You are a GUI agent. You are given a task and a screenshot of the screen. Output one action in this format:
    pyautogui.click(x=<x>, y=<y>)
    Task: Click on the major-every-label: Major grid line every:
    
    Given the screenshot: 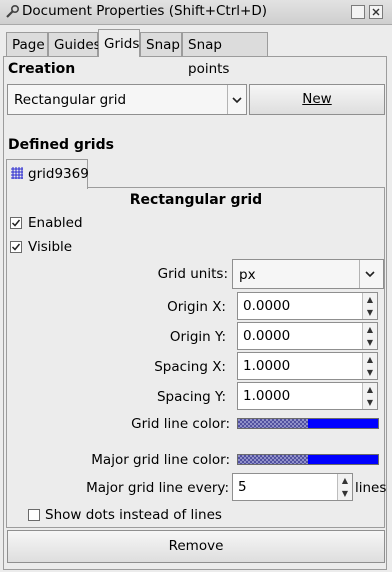 What is the action you would take?
    pyautogui.click(x=157, y=488)
    